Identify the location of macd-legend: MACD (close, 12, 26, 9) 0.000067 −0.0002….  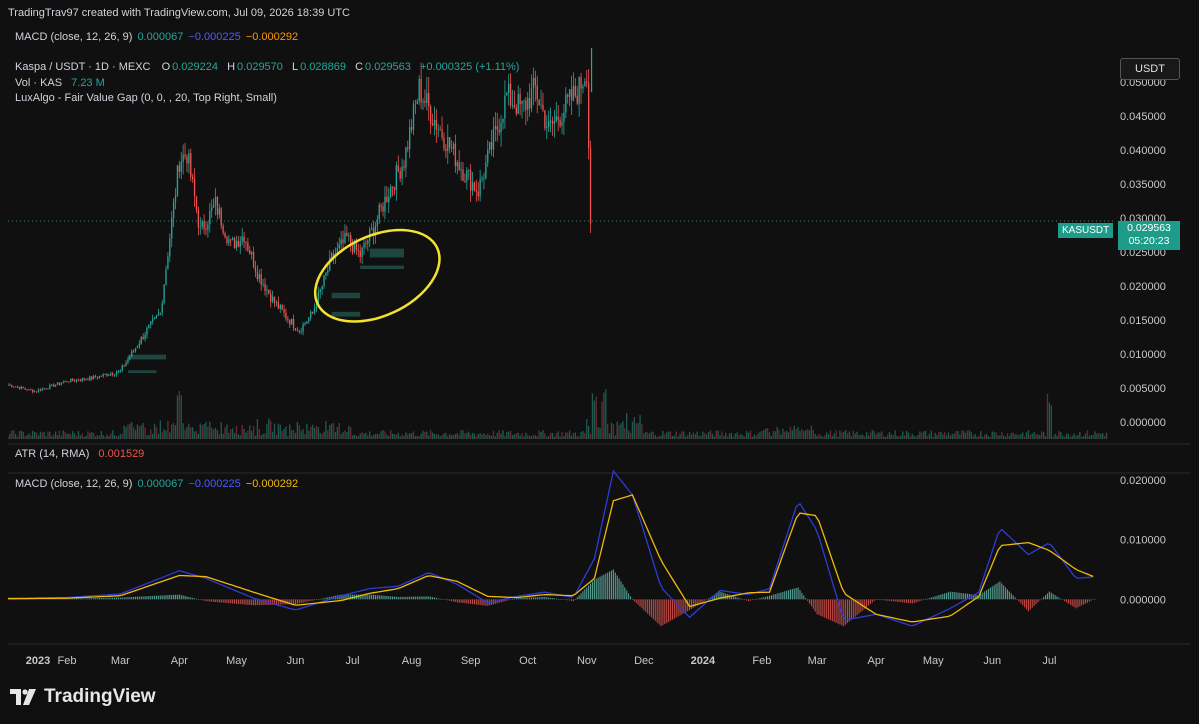
(157, 484).